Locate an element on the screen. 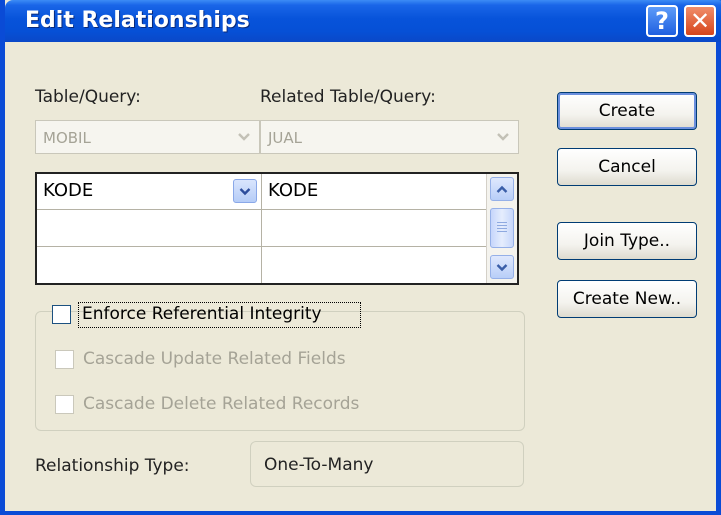 This screenshot has height=515, width=721. close-button: ✕ is located at coordinates (700, 21).